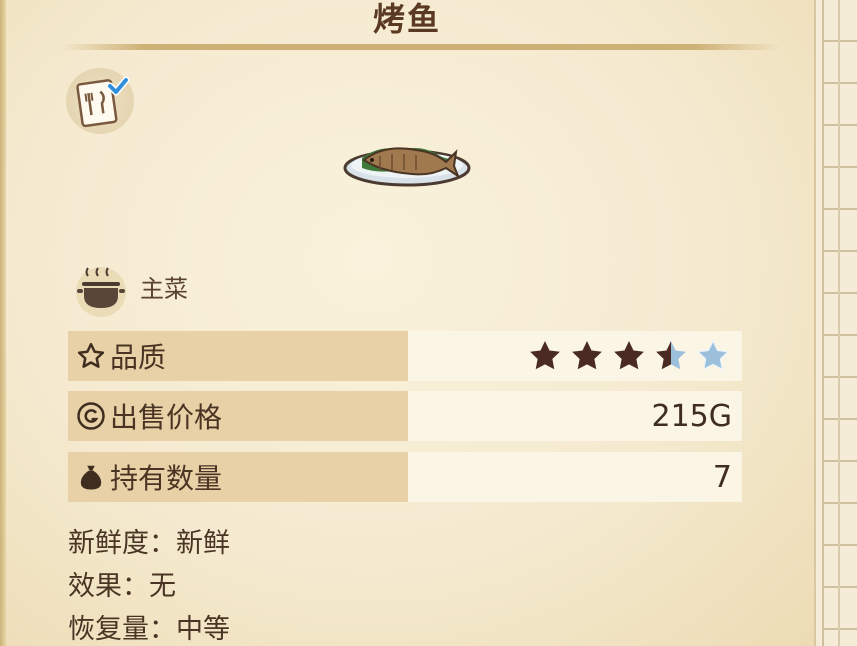 The image size is (857, 646). I want to click on grilled-fish-image, so click(407, 159).